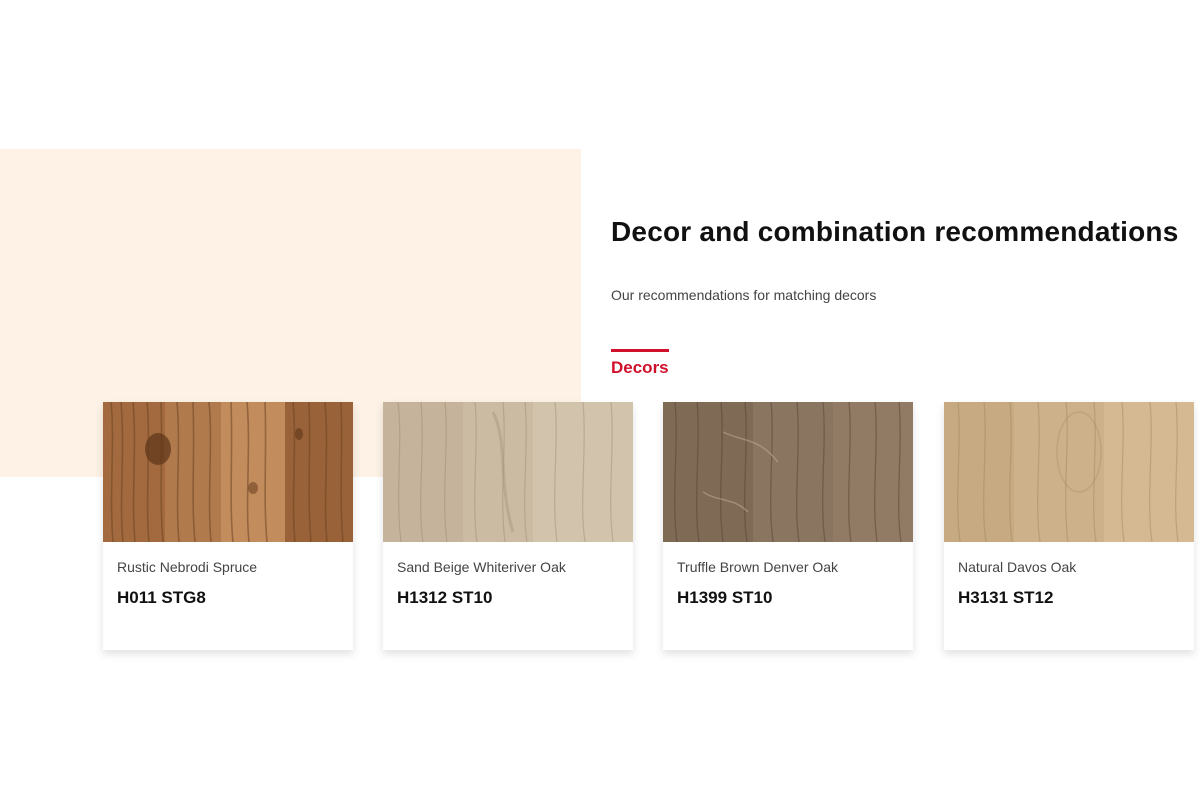  Describe the element at coordinates (744, 295) in the screenshot. I see `section-subtitle: Our recommendations for matching decors` at that location.